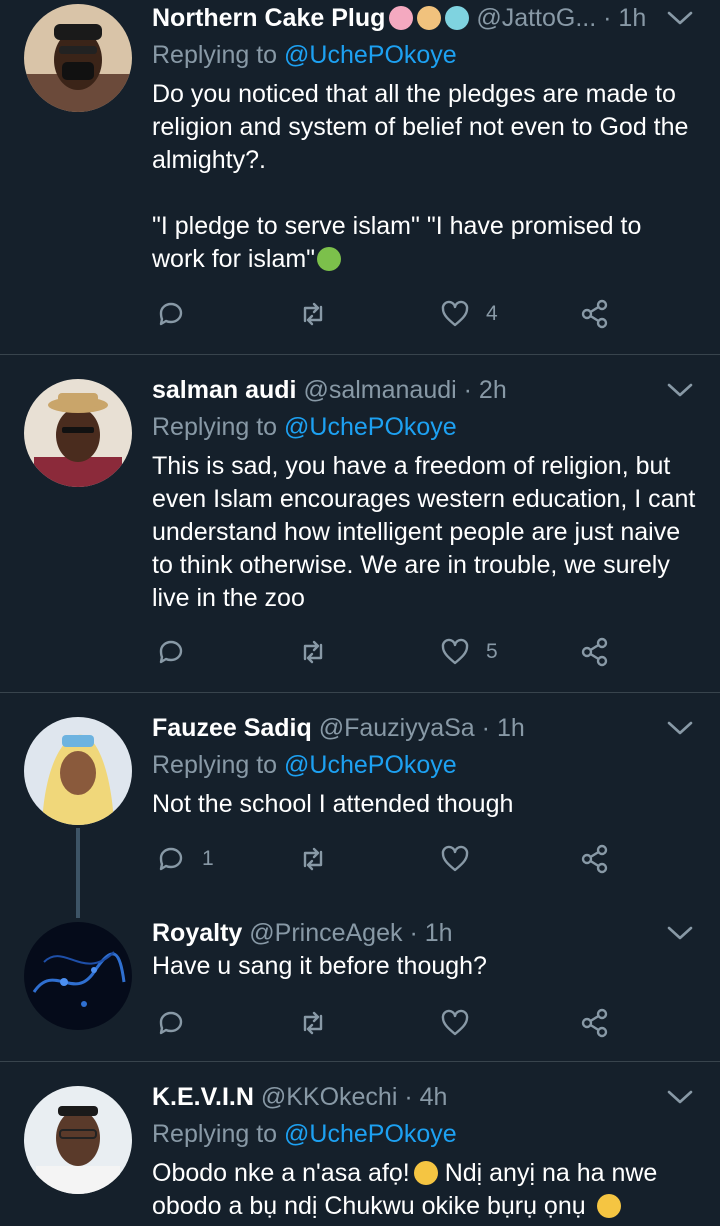  I want to click on tweet-actions: 4, so click(387, 314).